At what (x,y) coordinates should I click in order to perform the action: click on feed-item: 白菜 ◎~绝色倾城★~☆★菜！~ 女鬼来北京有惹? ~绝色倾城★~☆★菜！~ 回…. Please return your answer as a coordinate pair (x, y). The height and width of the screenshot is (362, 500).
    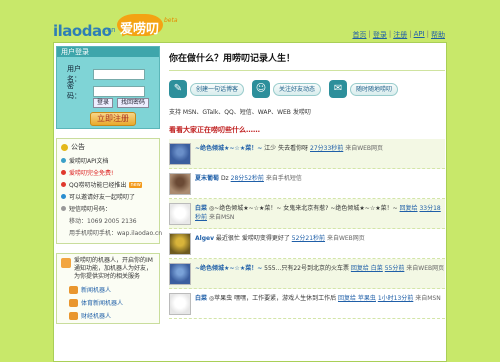
    Looking at the image, I should click on (307, 214).